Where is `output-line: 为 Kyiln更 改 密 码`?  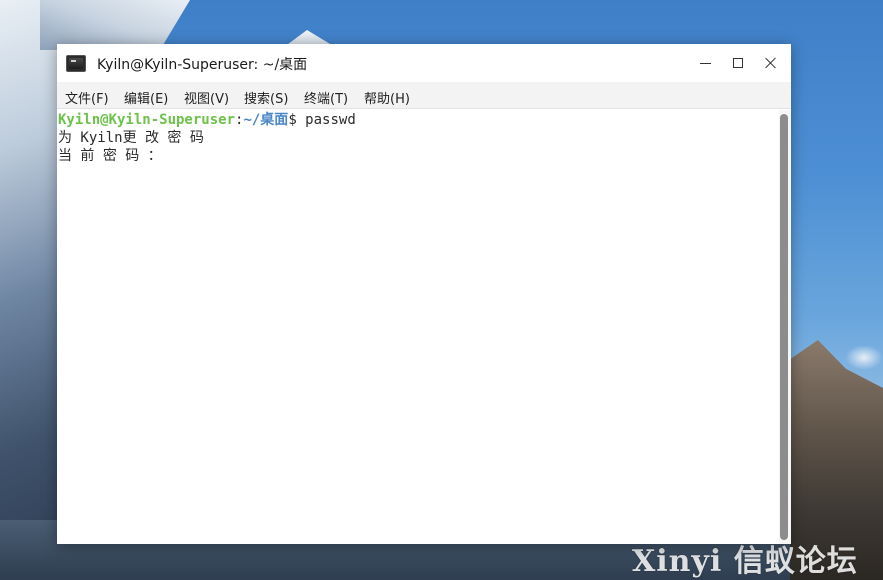 output-line: 为 Kyiln更 改 密 码 is located at coordinates (131, 138).